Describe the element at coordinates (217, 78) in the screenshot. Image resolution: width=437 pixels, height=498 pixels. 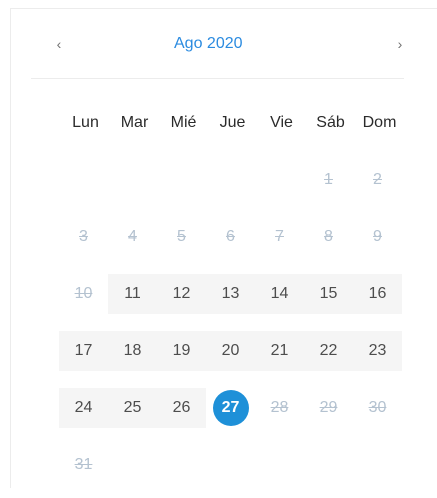
I see `header-divider` at that location.